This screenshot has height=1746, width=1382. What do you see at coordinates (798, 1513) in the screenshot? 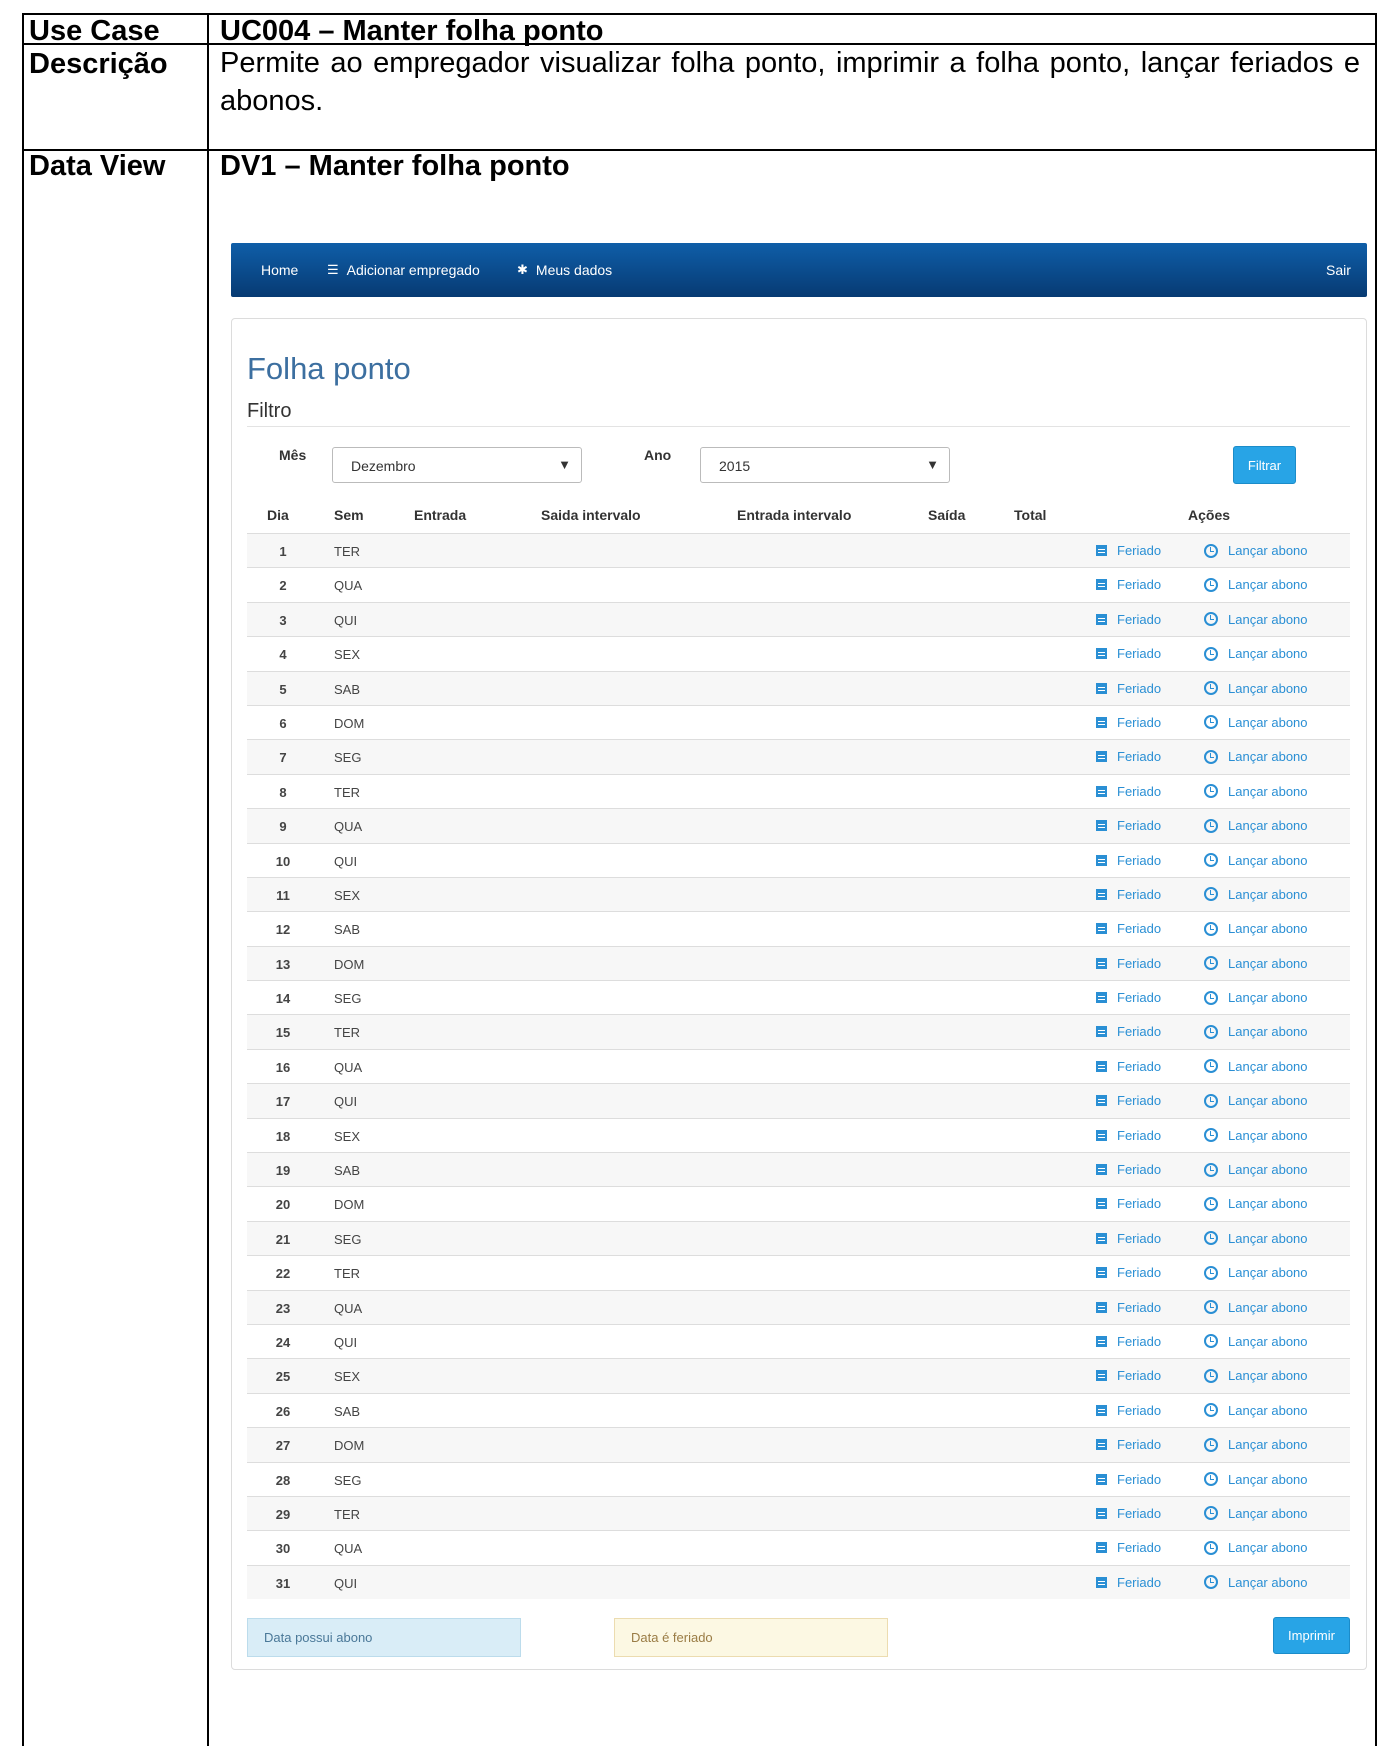
I see `table-row: 29 TER Feriado Lançar abono` at bounding box center [798, 1513].